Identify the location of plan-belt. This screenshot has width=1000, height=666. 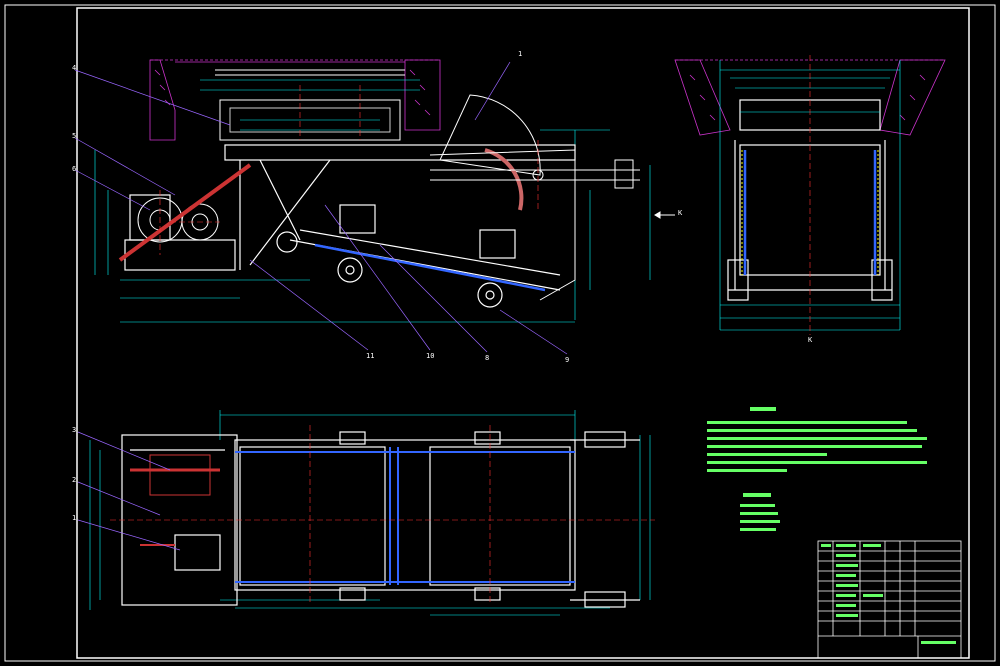
(405, 516).